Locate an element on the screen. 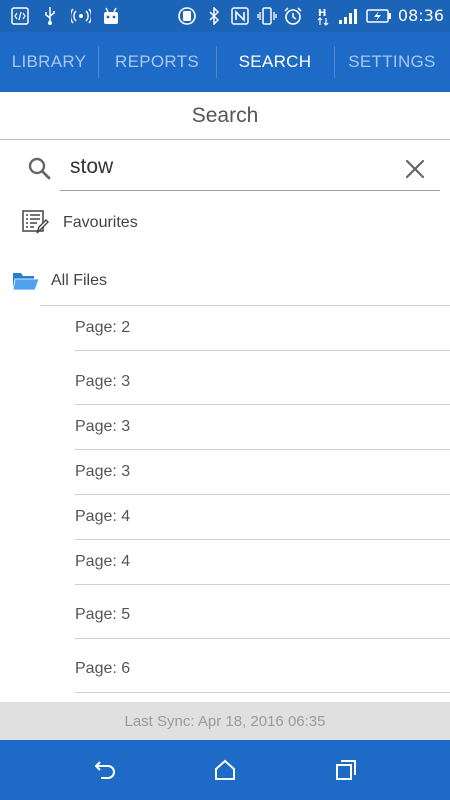  bluetooth-icon is located at coordinates (214, 16).